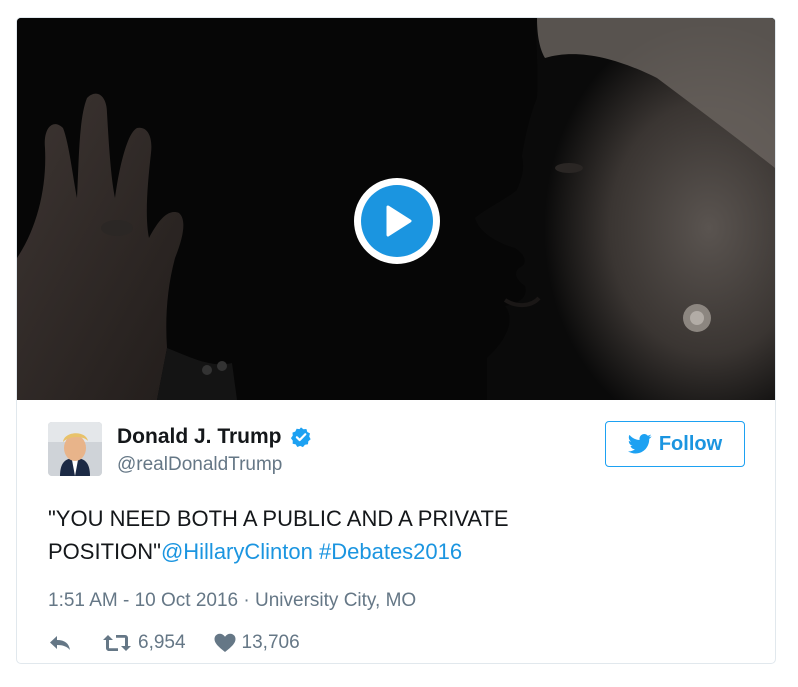  I want to click on display-name: Donald J. Trump, so click(199, 437).